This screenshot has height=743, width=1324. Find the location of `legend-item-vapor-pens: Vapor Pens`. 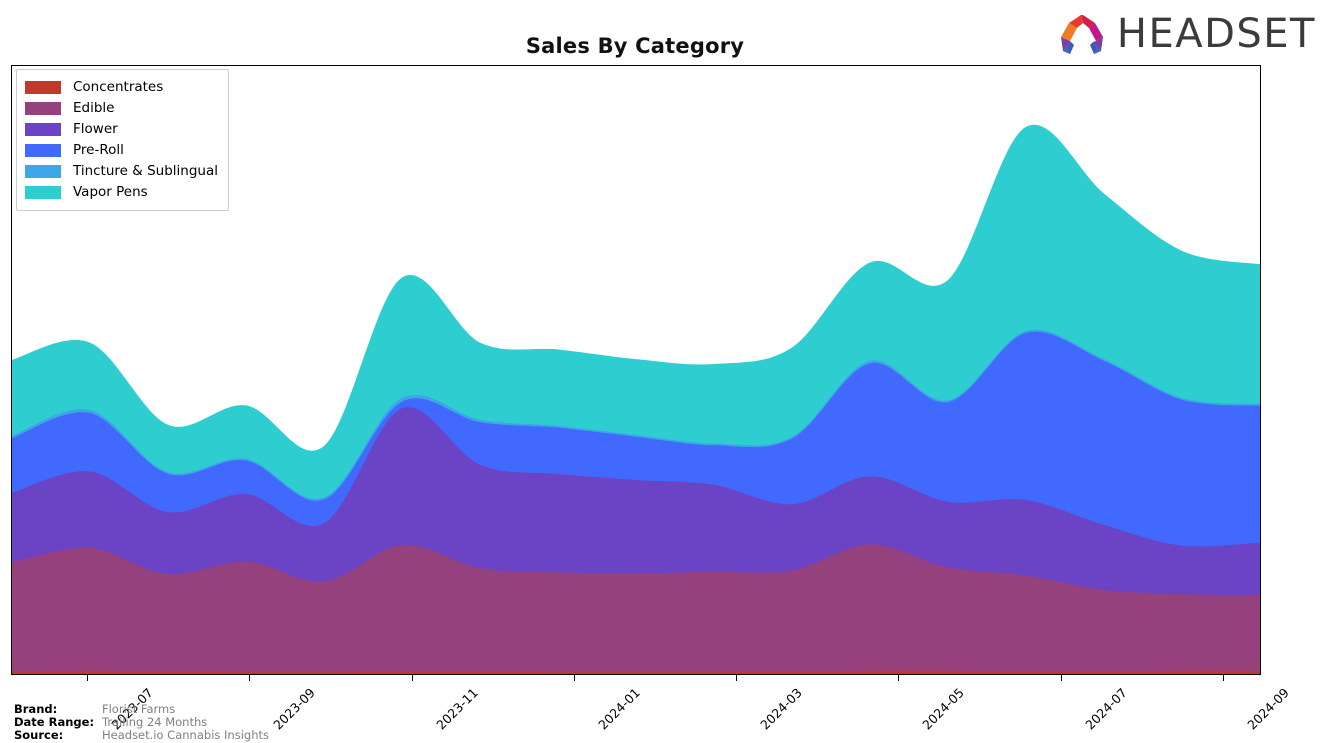

legend-item-vapor-pens: Vapor Pens is located at coordinates (121, 192).